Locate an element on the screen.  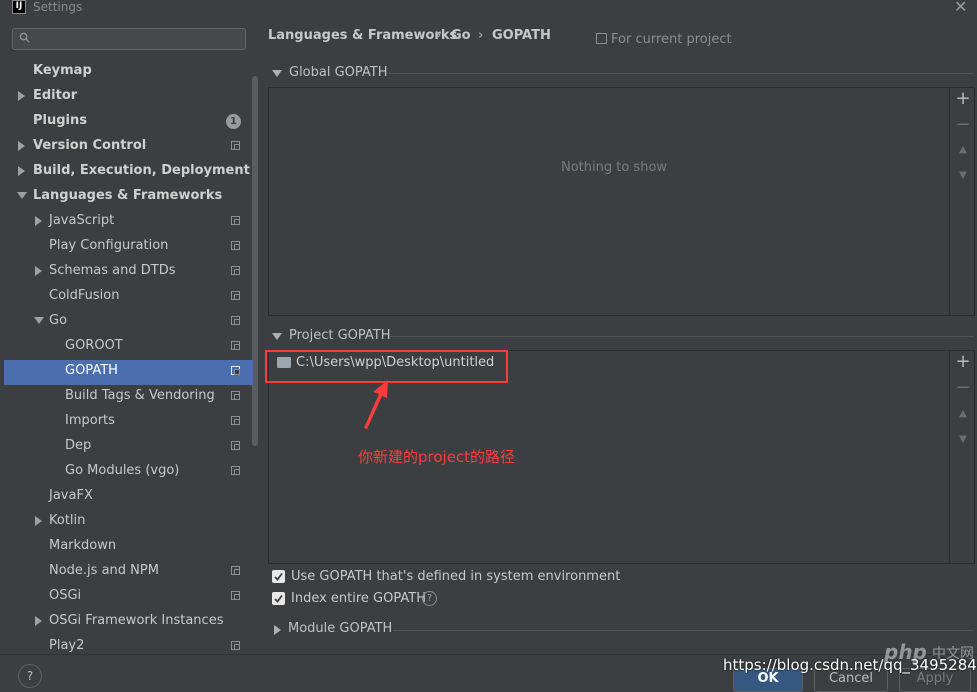
sidebar-item-dep: Dep is located at coordinates (78, 445).